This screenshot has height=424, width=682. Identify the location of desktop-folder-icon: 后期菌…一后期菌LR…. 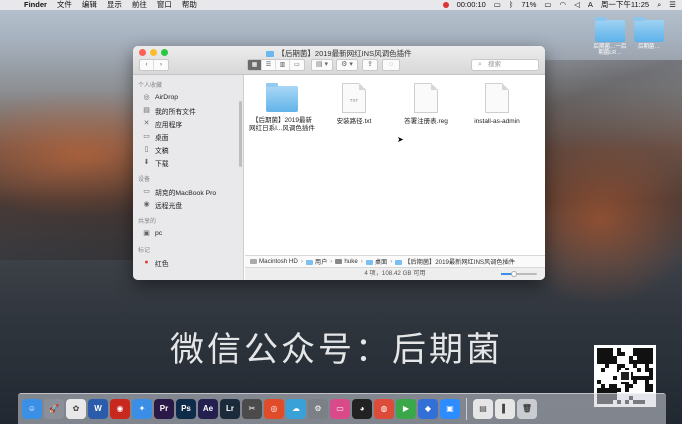
(610, 38).